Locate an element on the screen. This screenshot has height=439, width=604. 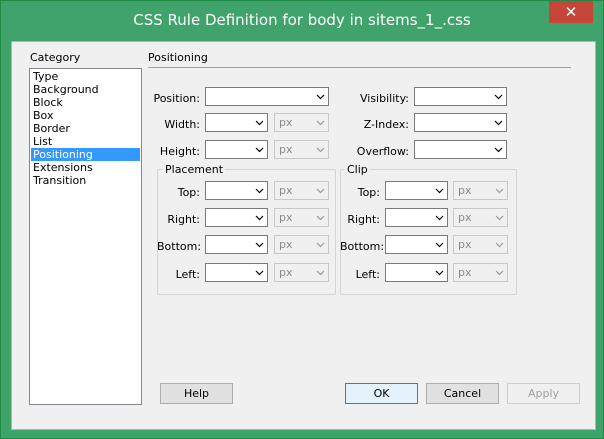
zindex-select is located at coordinates (460, 122).